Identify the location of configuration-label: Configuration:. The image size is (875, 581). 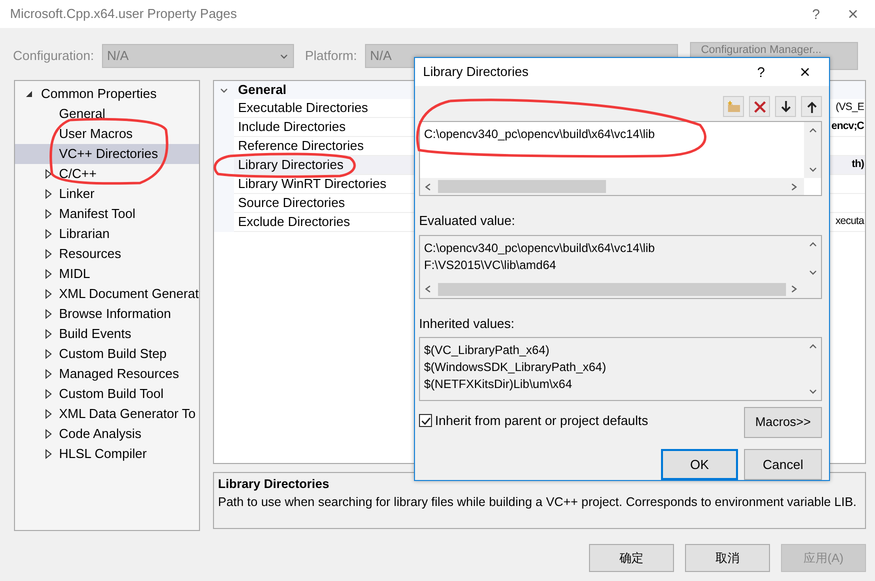
(53, 56).